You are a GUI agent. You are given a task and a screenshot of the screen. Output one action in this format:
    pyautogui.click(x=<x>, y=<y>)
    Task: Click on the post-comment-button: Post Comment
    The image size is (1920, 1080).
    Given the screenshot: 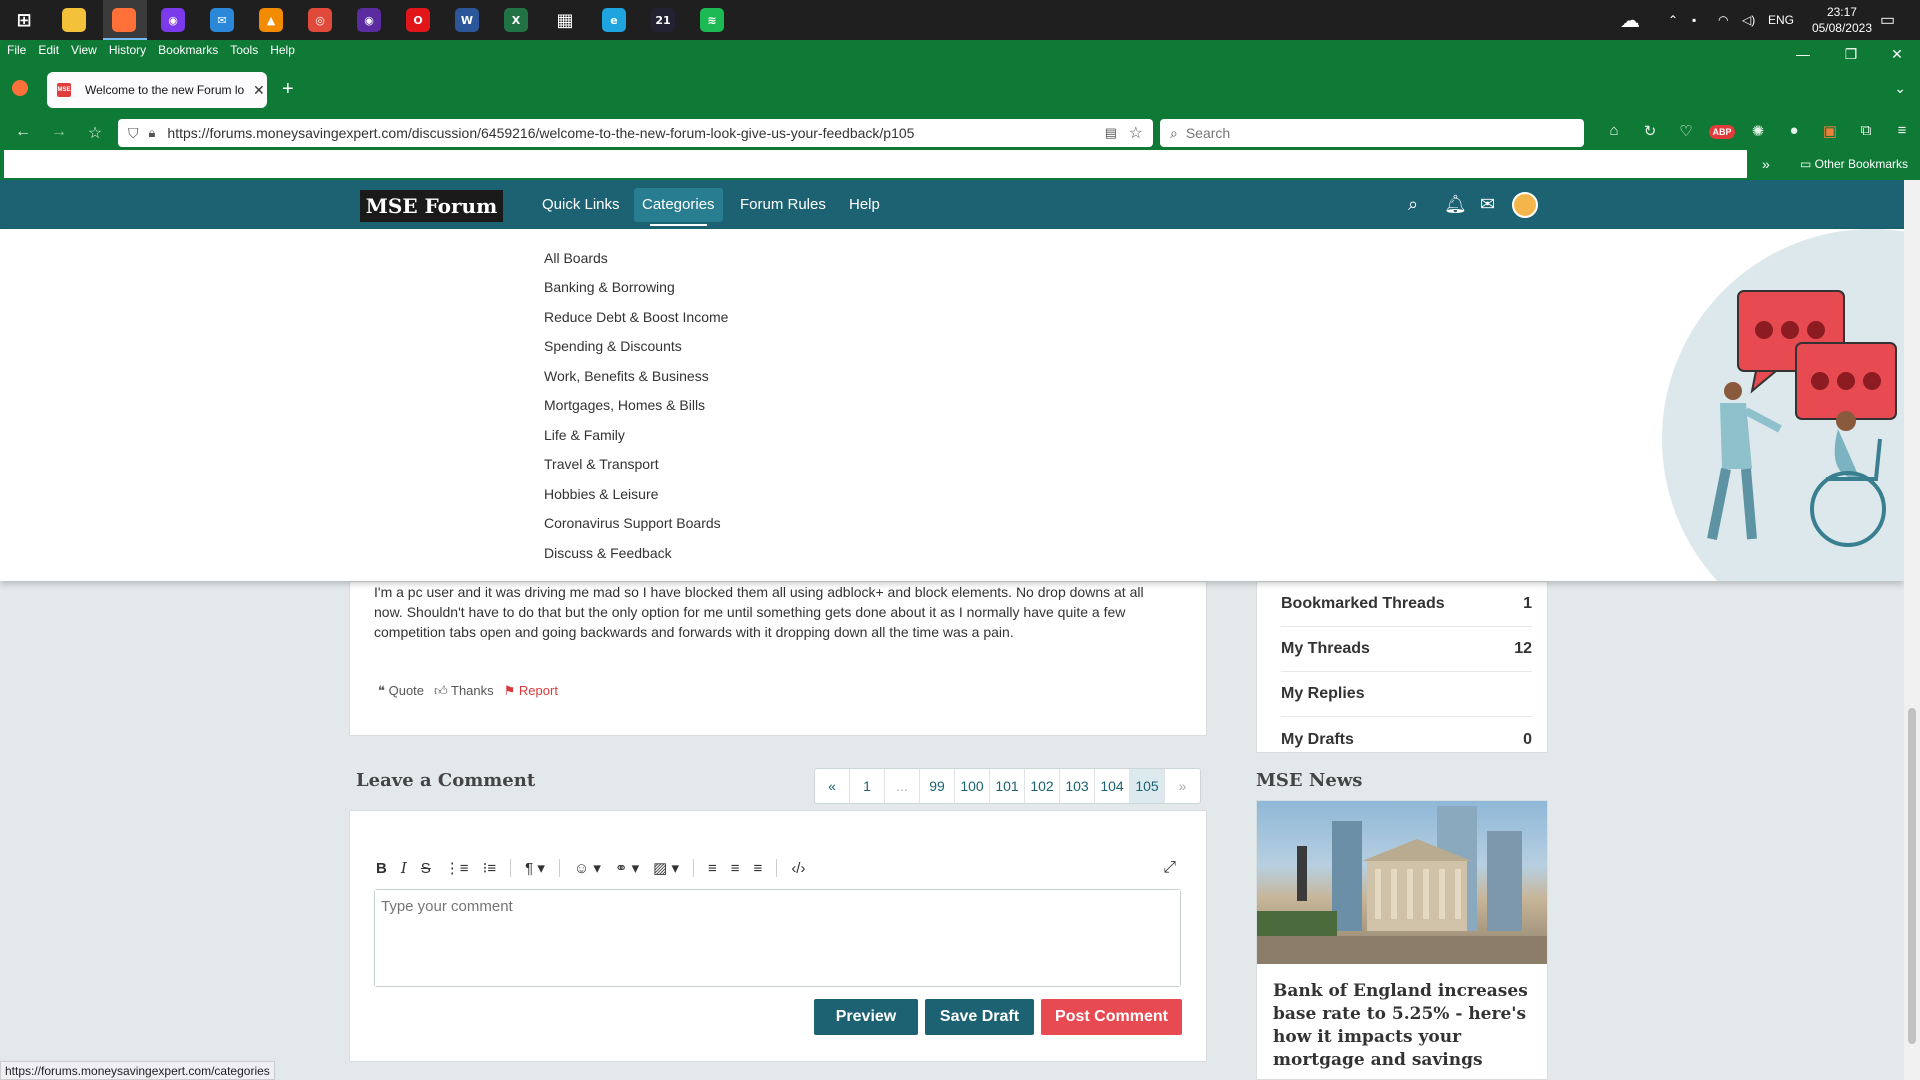 What is the action you would take?
    pyautogui.click(x=1111, y=1017)
    